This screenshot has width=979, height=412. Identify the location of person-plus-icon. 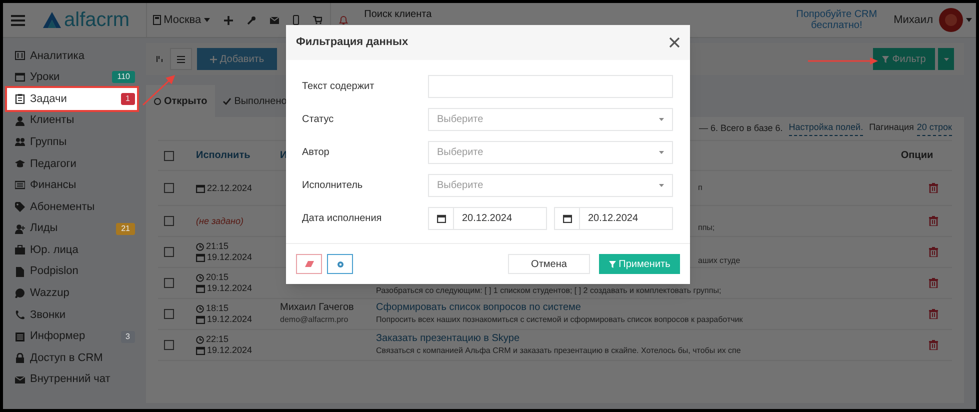
(20, 229).